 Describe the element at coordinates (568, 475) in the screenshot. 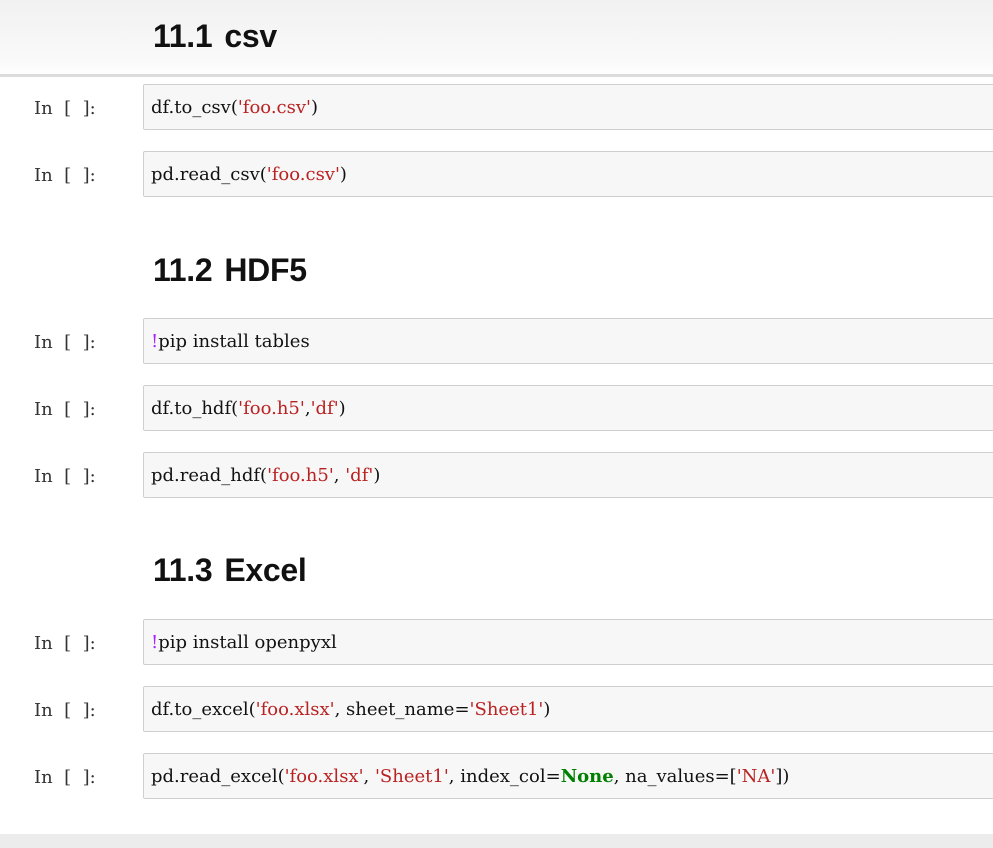

I see `code-input: pd.read_hdf('foo.h5', 'df')` at that location.